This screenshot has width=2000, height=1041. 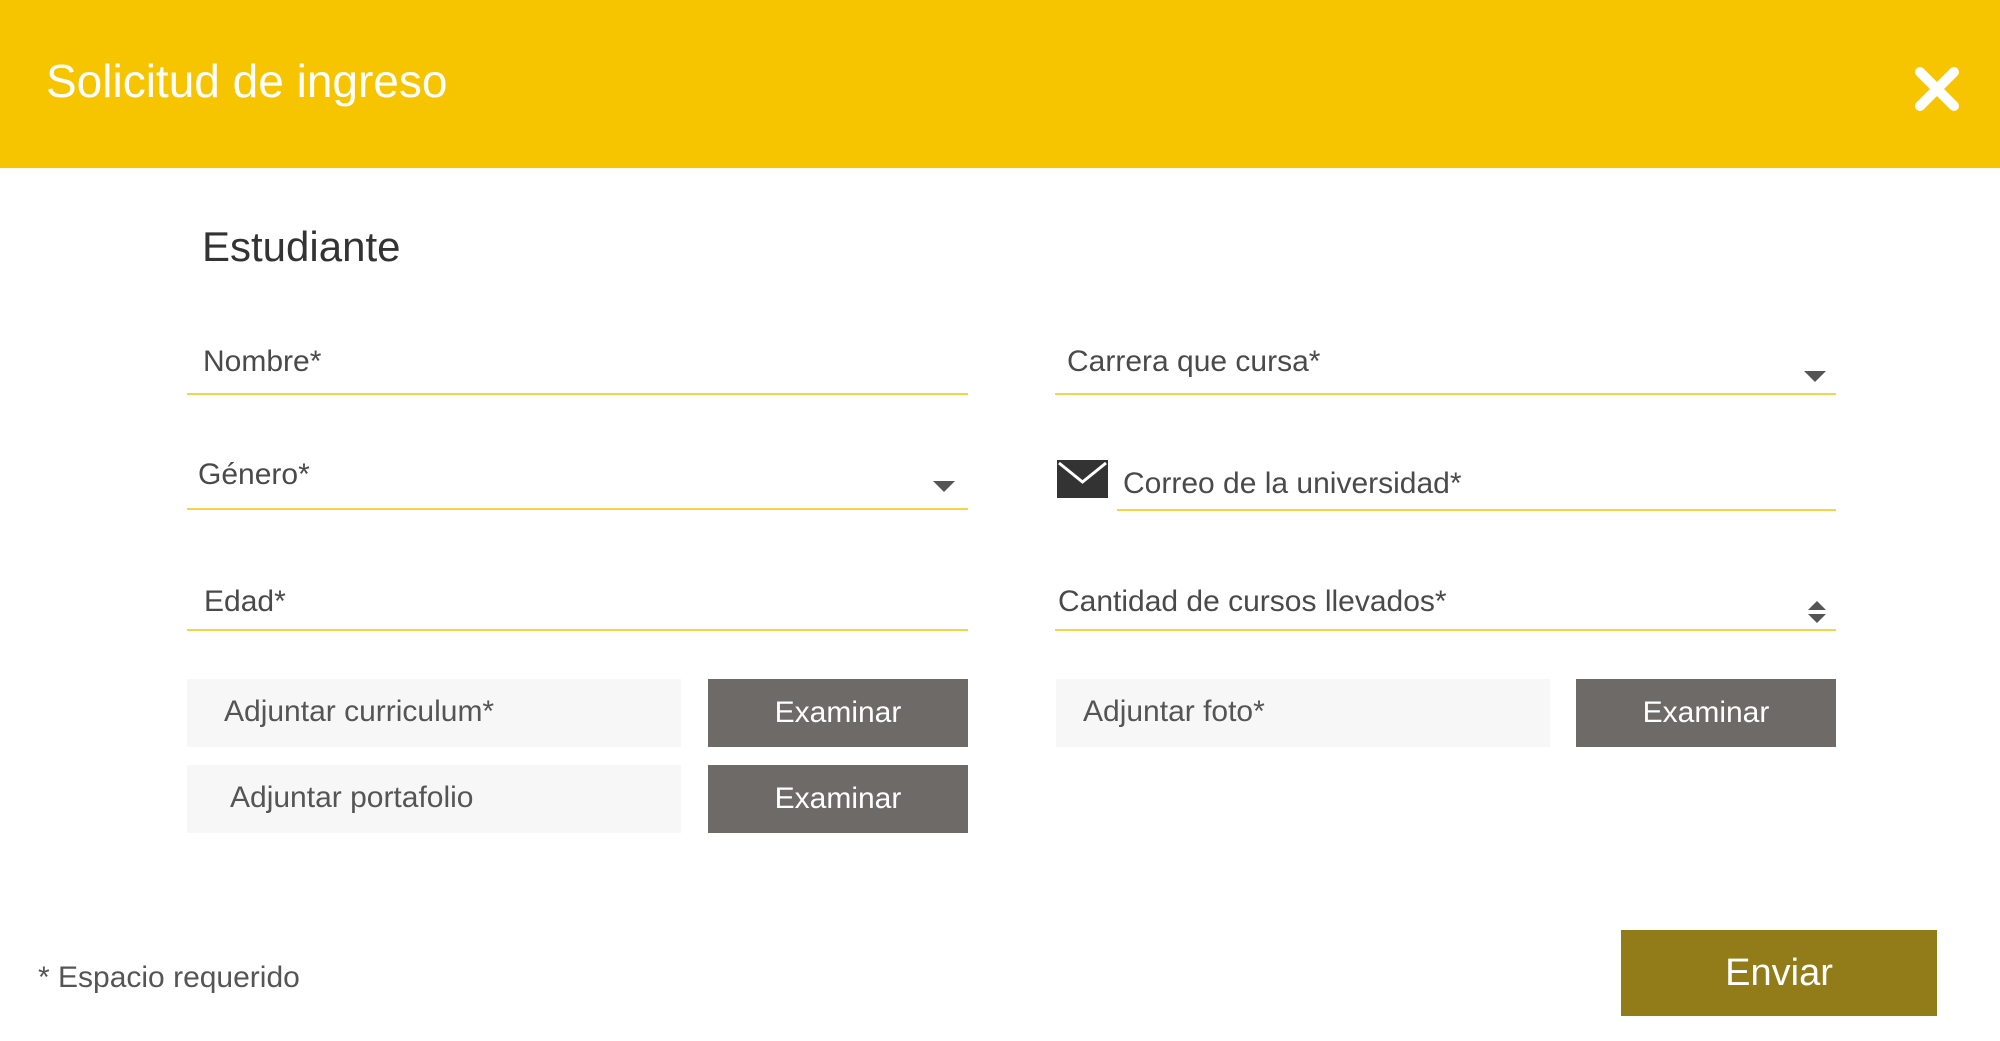 I want to click on foto-file-field: Adjuntar foto*, so click(x=1303, y=713).